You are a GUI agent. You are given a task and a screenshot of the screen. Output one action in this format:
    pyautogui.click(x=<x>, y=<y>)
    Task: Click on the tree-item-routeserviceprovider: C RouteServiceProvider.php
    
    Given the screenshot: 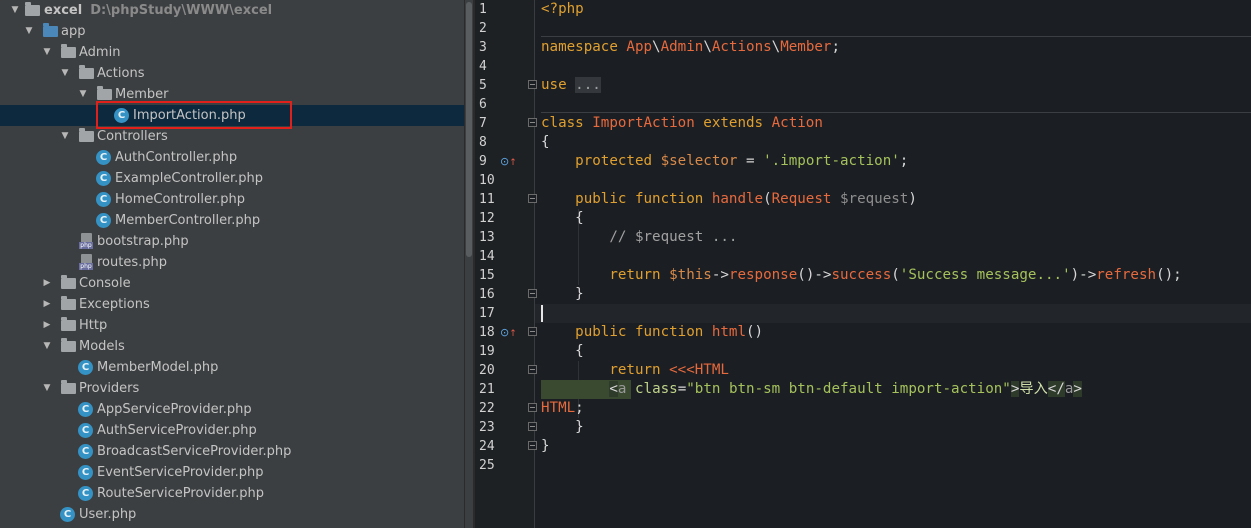 What is the action you would take?
    pyautogui.click(x=232, y=493)
    